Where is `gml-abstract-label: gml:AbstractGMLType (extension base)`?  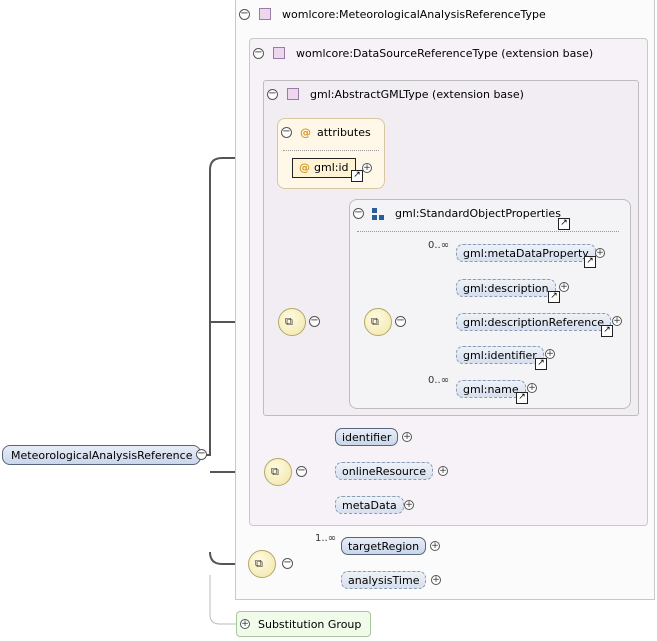 gml-abstract-label: gml:AbstractGMLType (extension base) is located at coordinates (417, 94).